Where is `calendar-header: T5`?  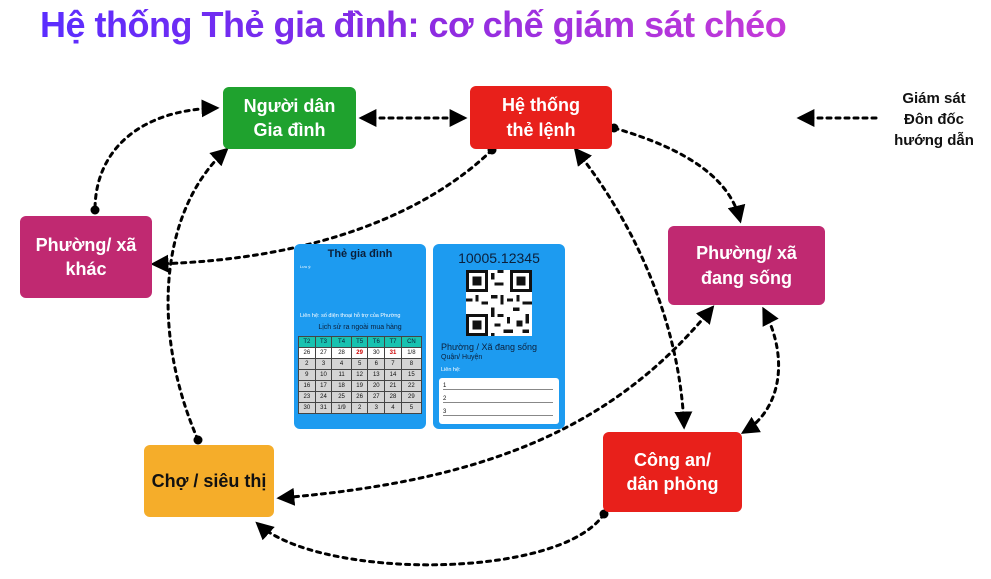
calendar-header: T5 is located at coordinates (359, 342).